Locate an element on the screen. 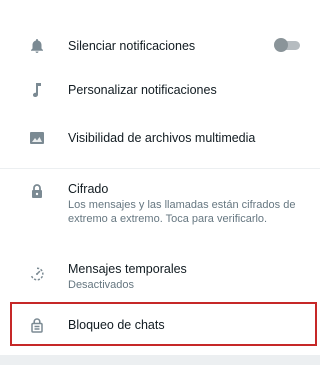  timer-icon is located at coordinates (37, 274).